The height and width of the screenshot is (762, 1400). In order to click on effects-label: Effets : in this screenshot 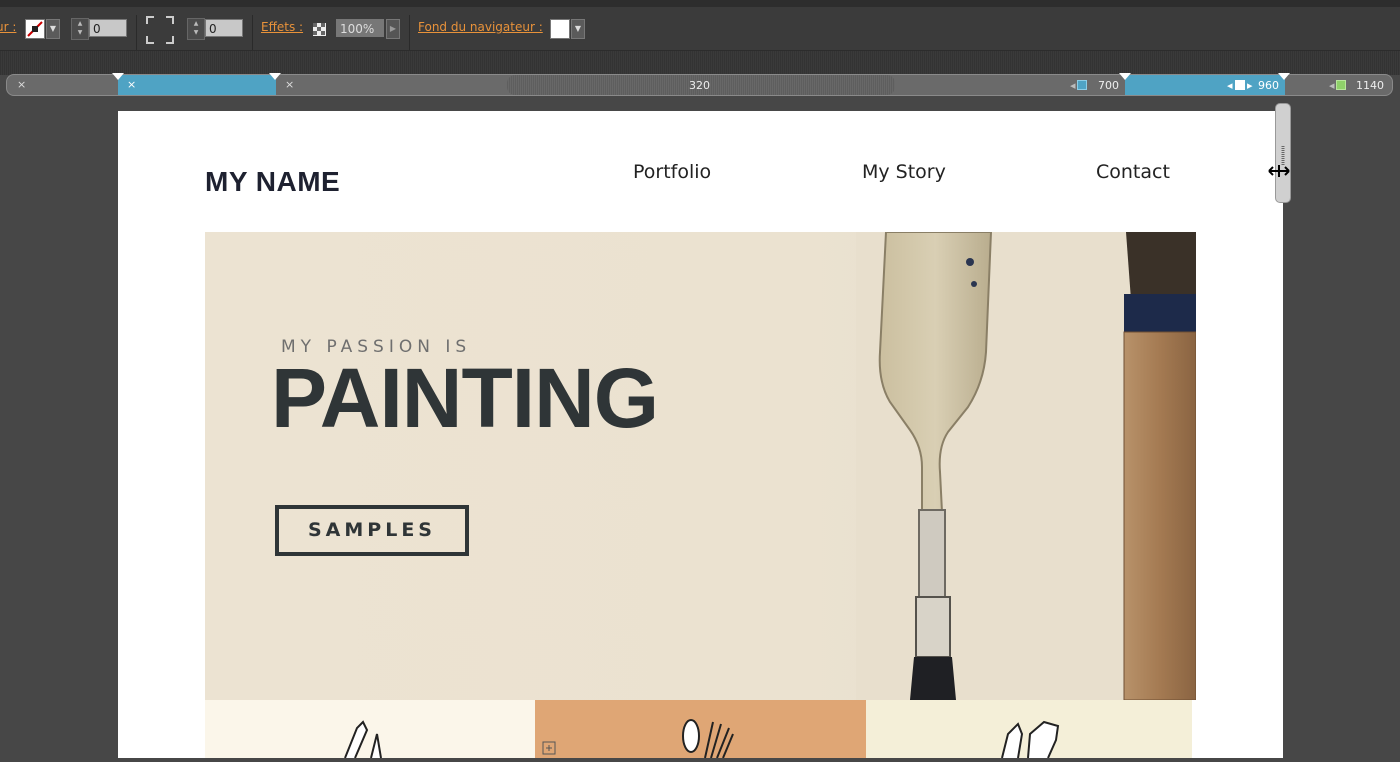, I will do `click(282, 27)`.